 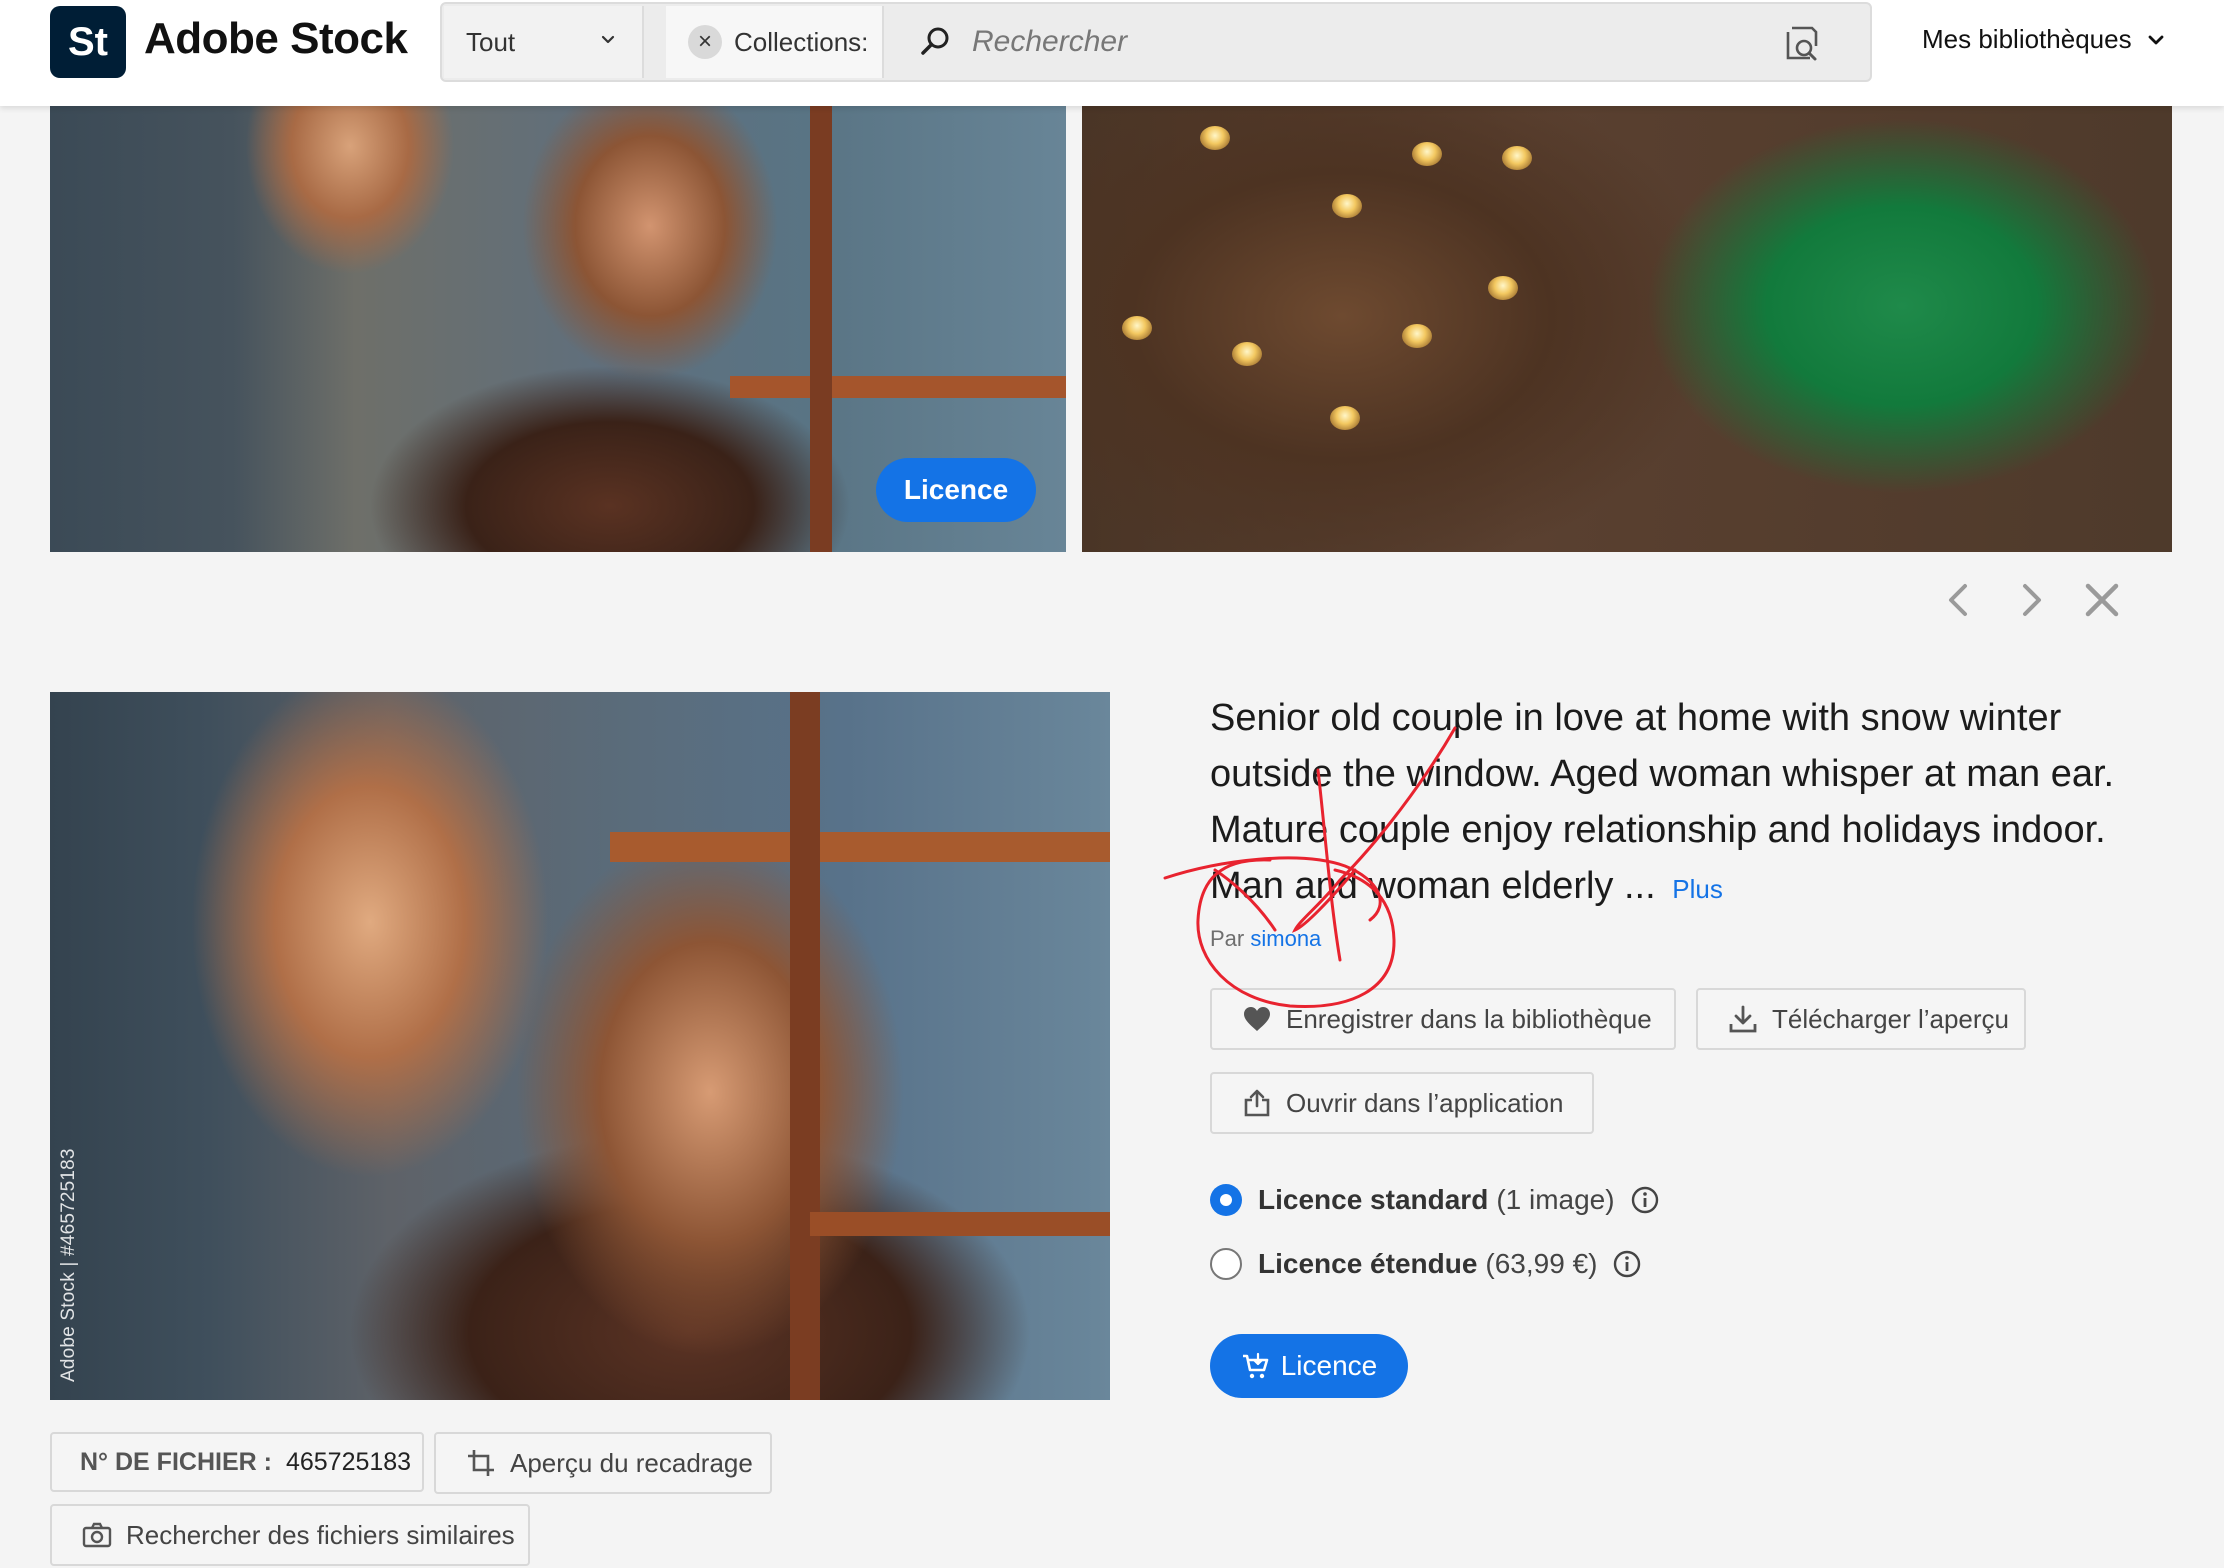 What do you see at coordinates (1697, 889) in the screenshot?
I see `more-link: Plus` at bounding box center [1697, 889].